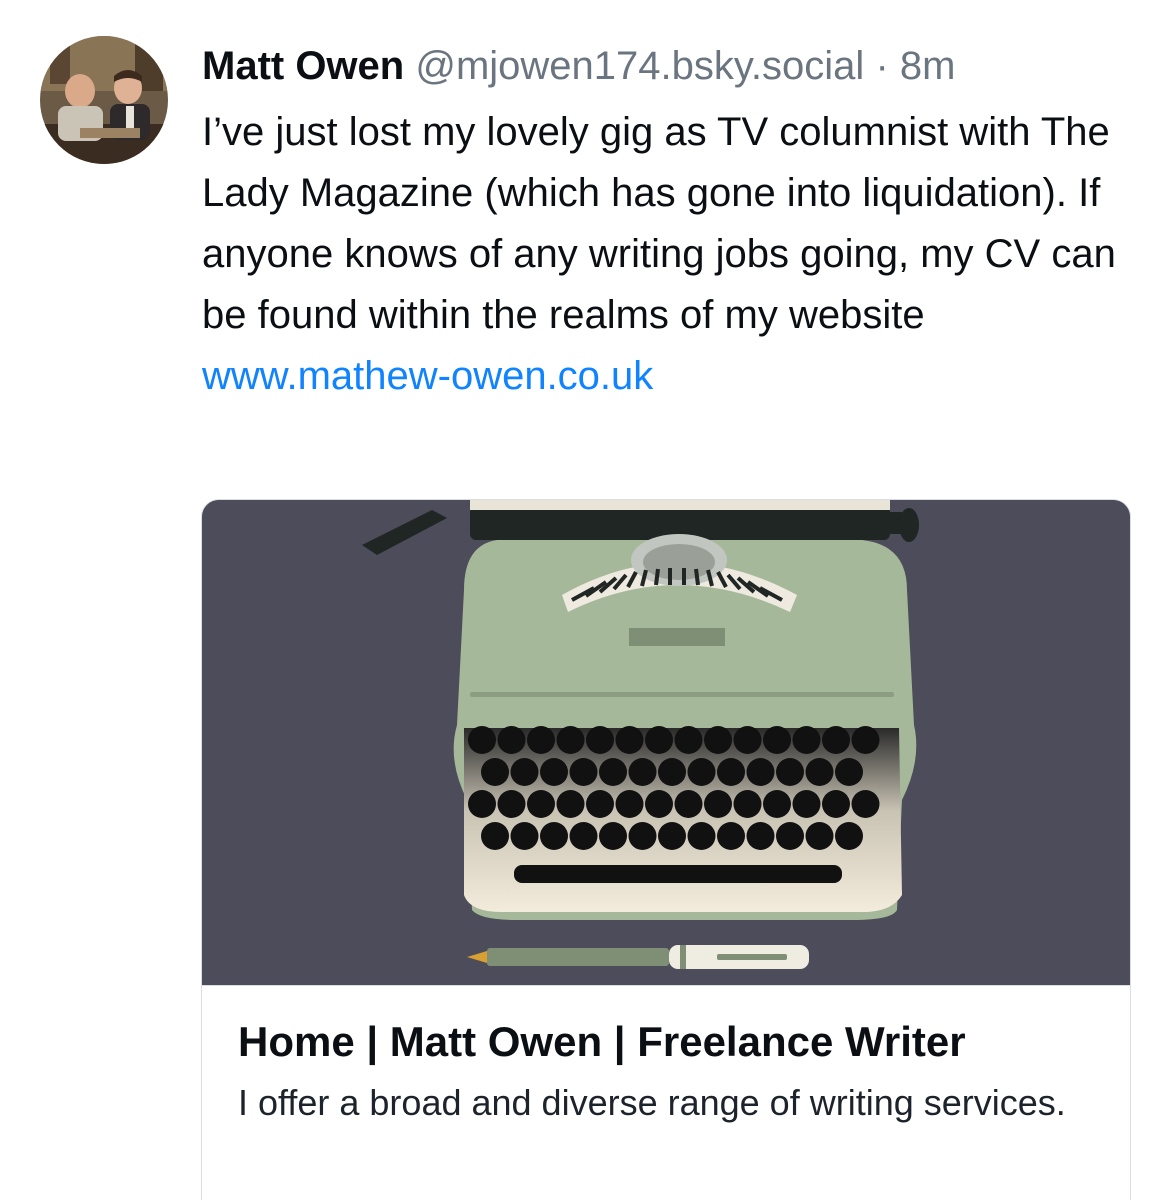  Describe the element at coordinates (427, 376) in the screenshot. I see `post-link: www.mathew-owen.co.uk` at that location.